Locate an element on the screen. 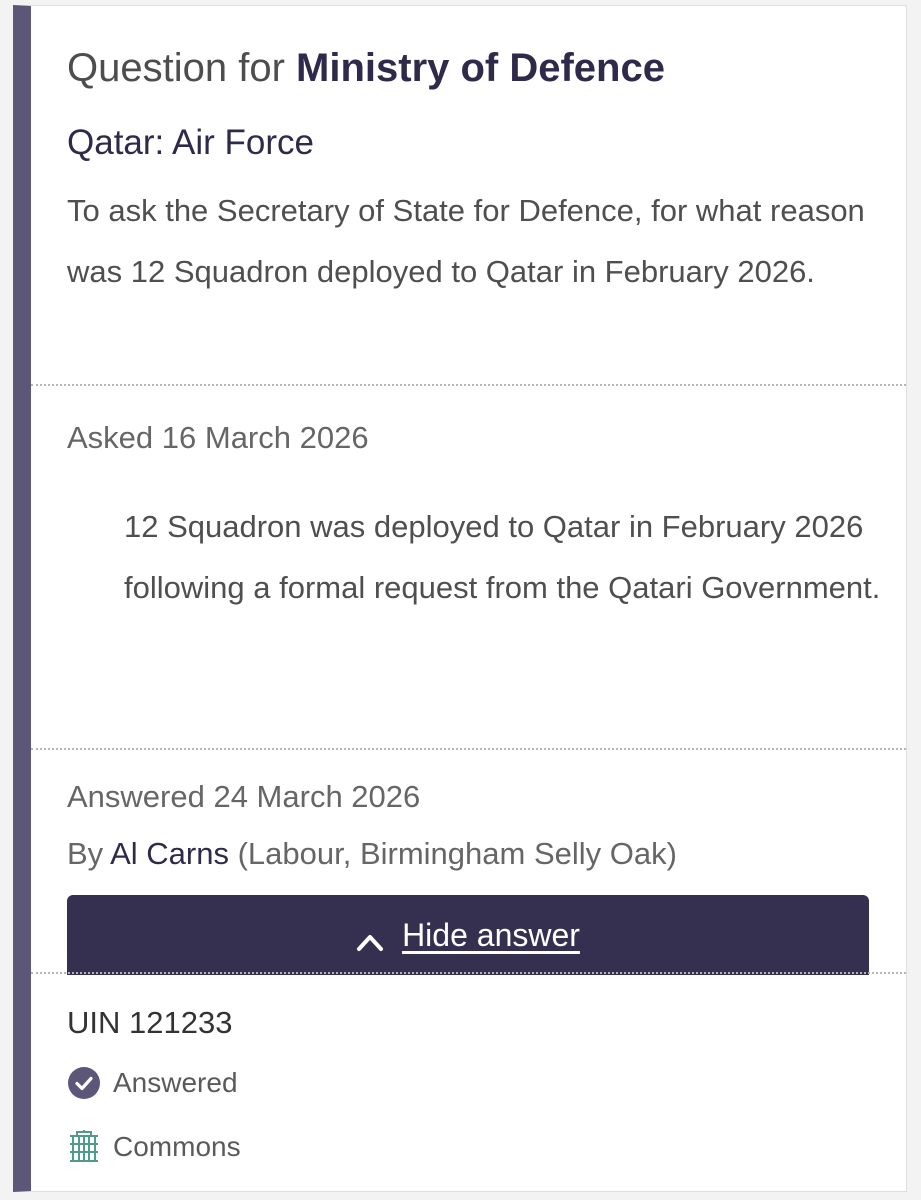  department-name: Ministry of Defence is located at coordinates (480, 68).